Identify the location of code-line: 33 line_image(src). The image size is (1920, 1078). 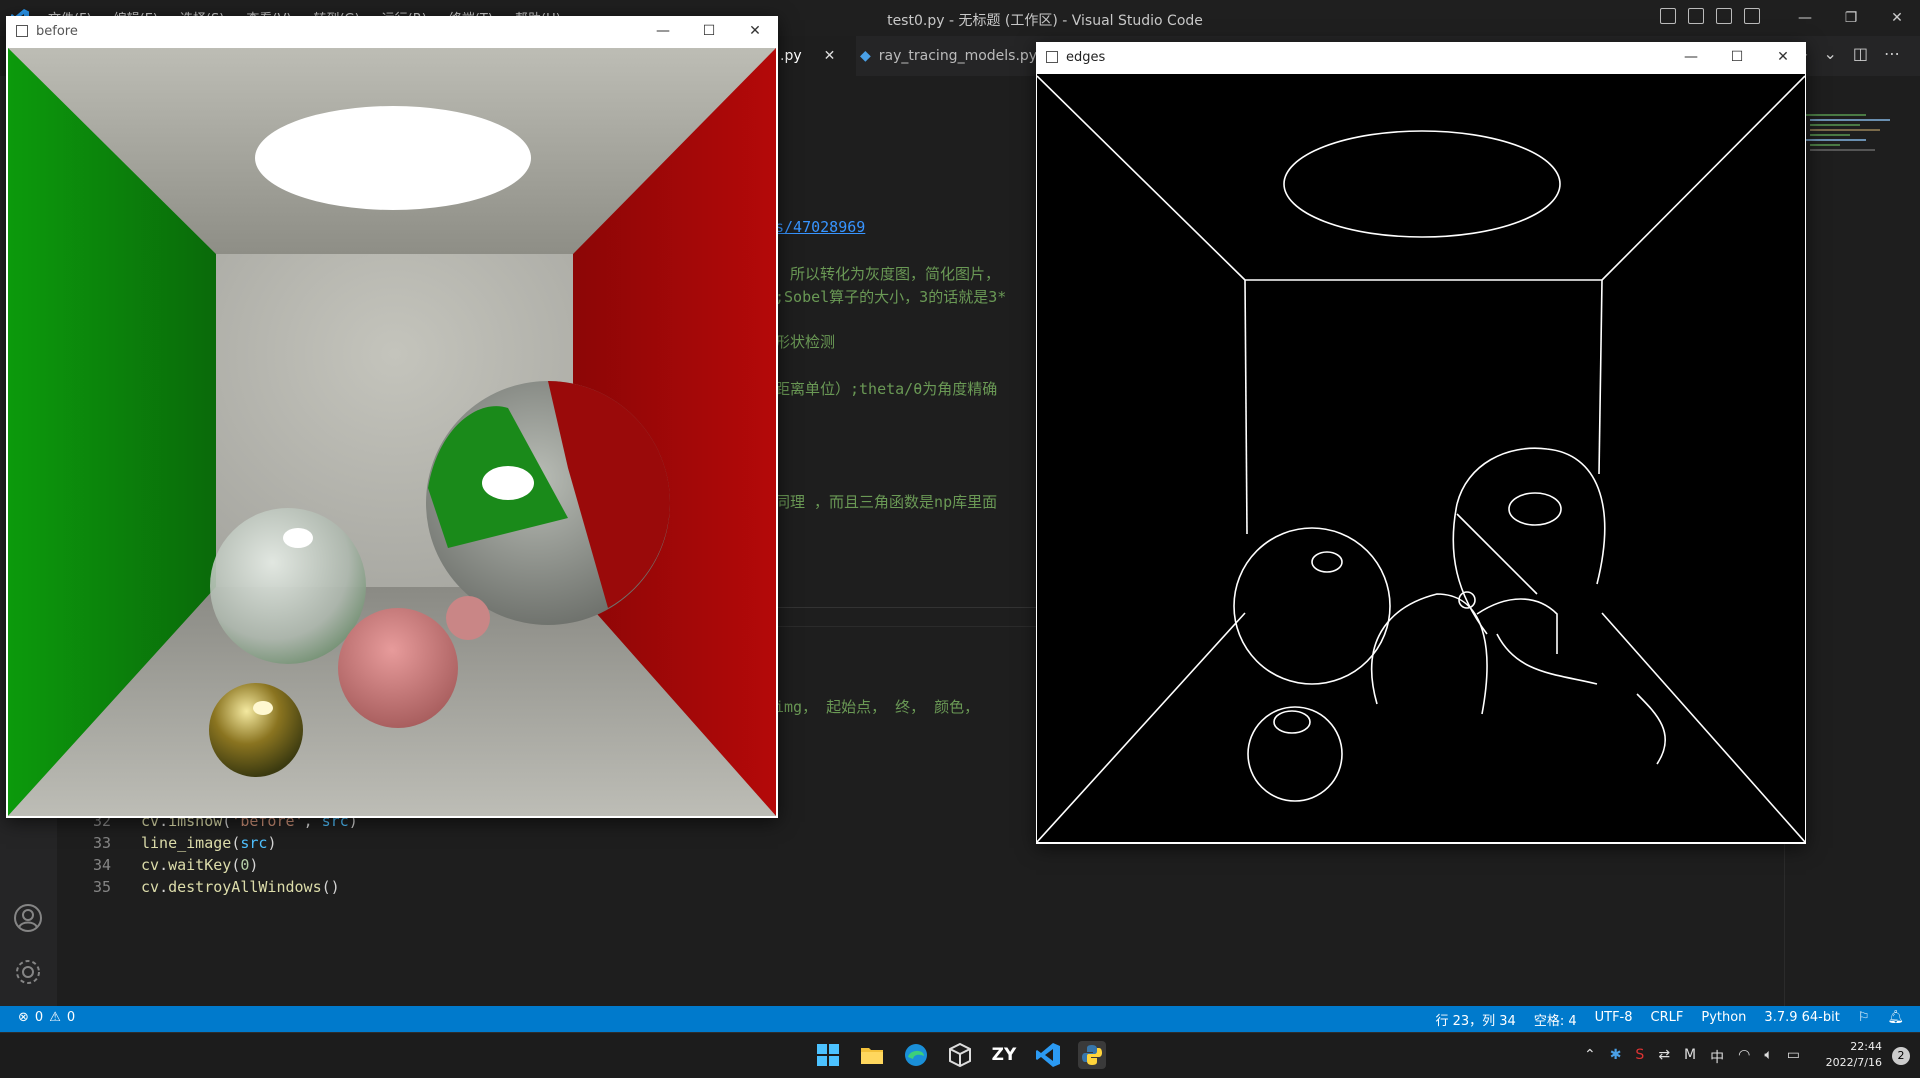
(167, 845).